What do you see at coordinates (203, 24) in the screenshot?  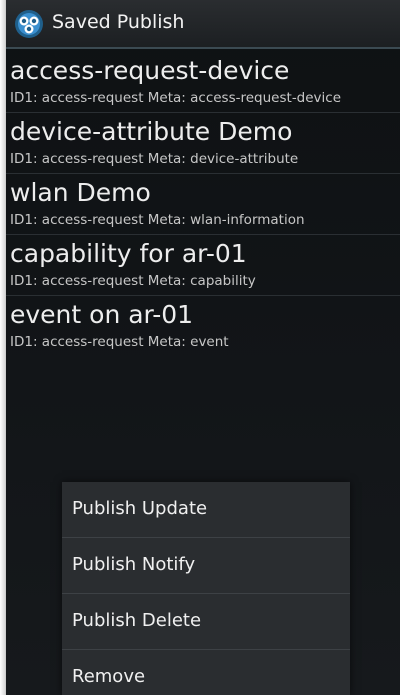 I see `action-bar: Saved Publish` at bounding box center [203, 24].